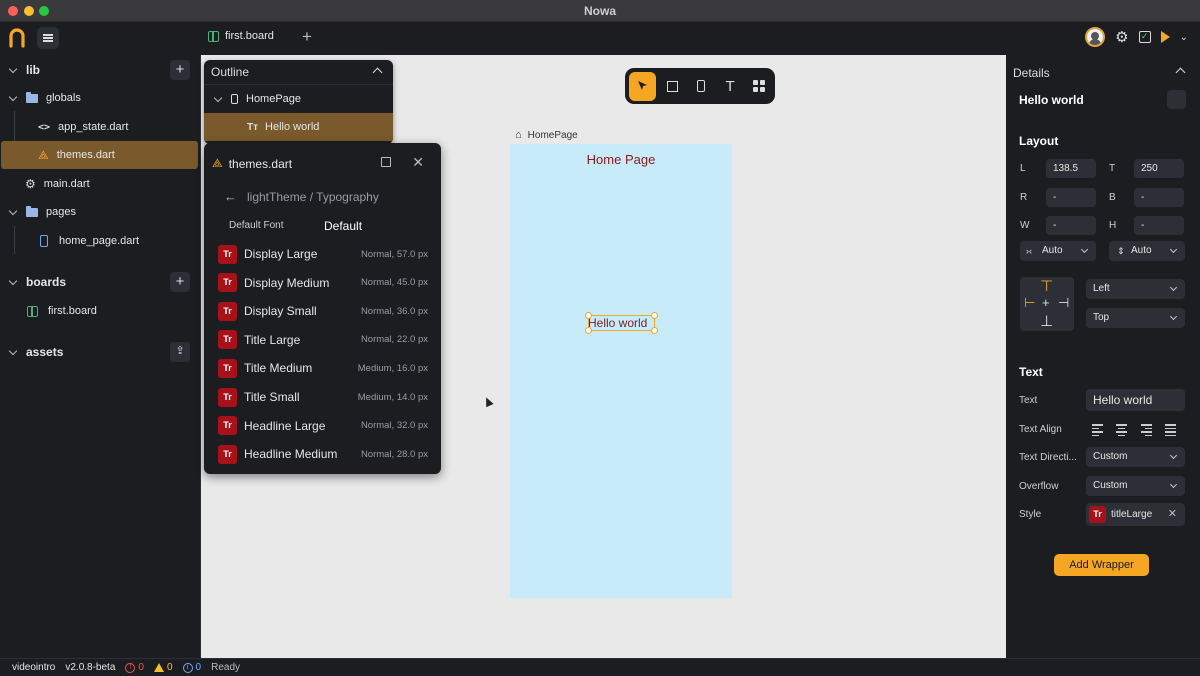 The height and width of the screenshot is (676, 1200). What do you see at coordinates (1135, 318) in the screenshot?
I see `vertical-align-dropdown: Top` at bounding box center [1135, 318].